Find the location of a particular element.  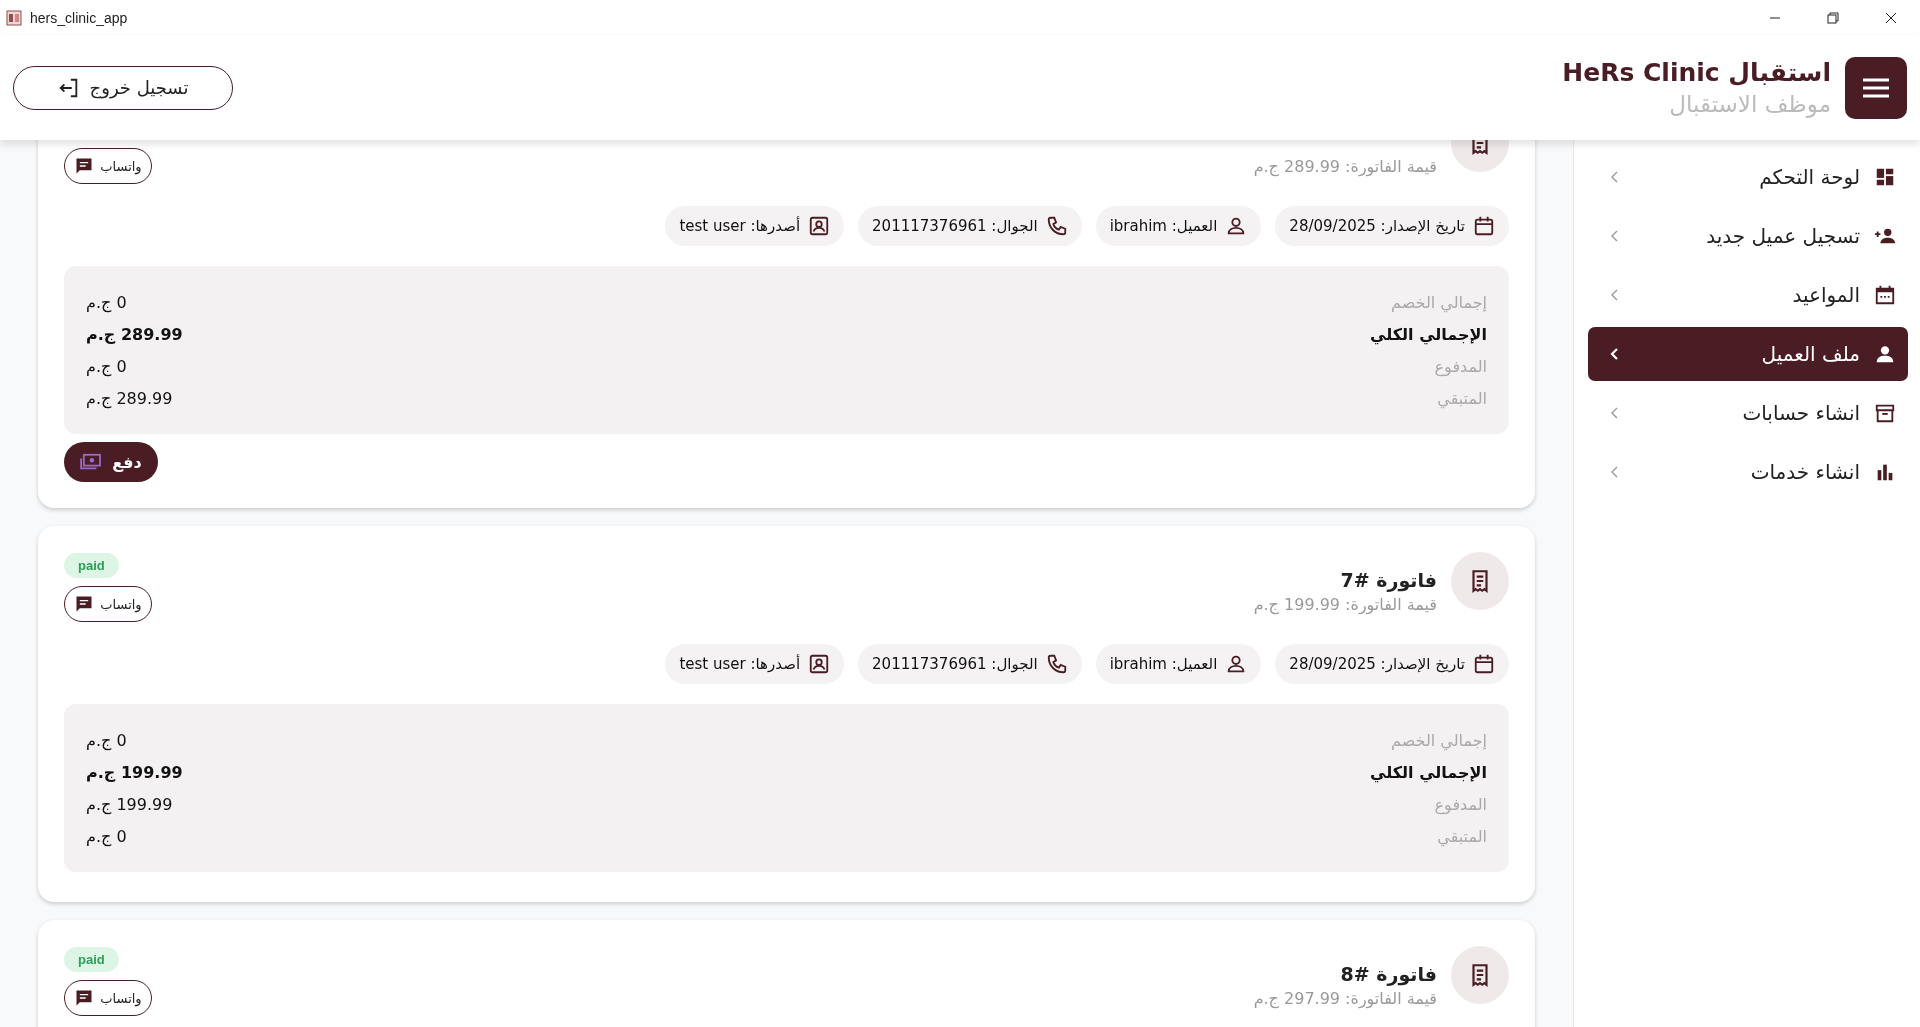

app-title: استقبال HeRs Clinic is located at coordinates (1696, 72).